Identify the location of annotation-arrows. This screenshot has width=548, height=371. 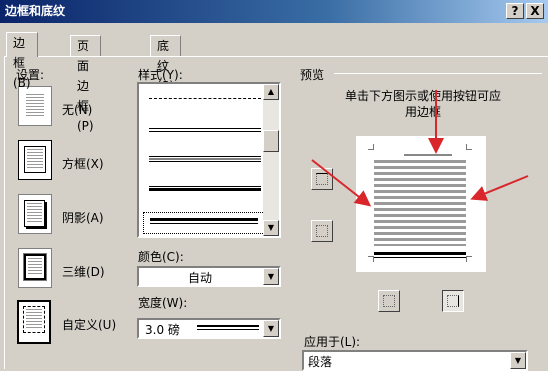
(420, 148).